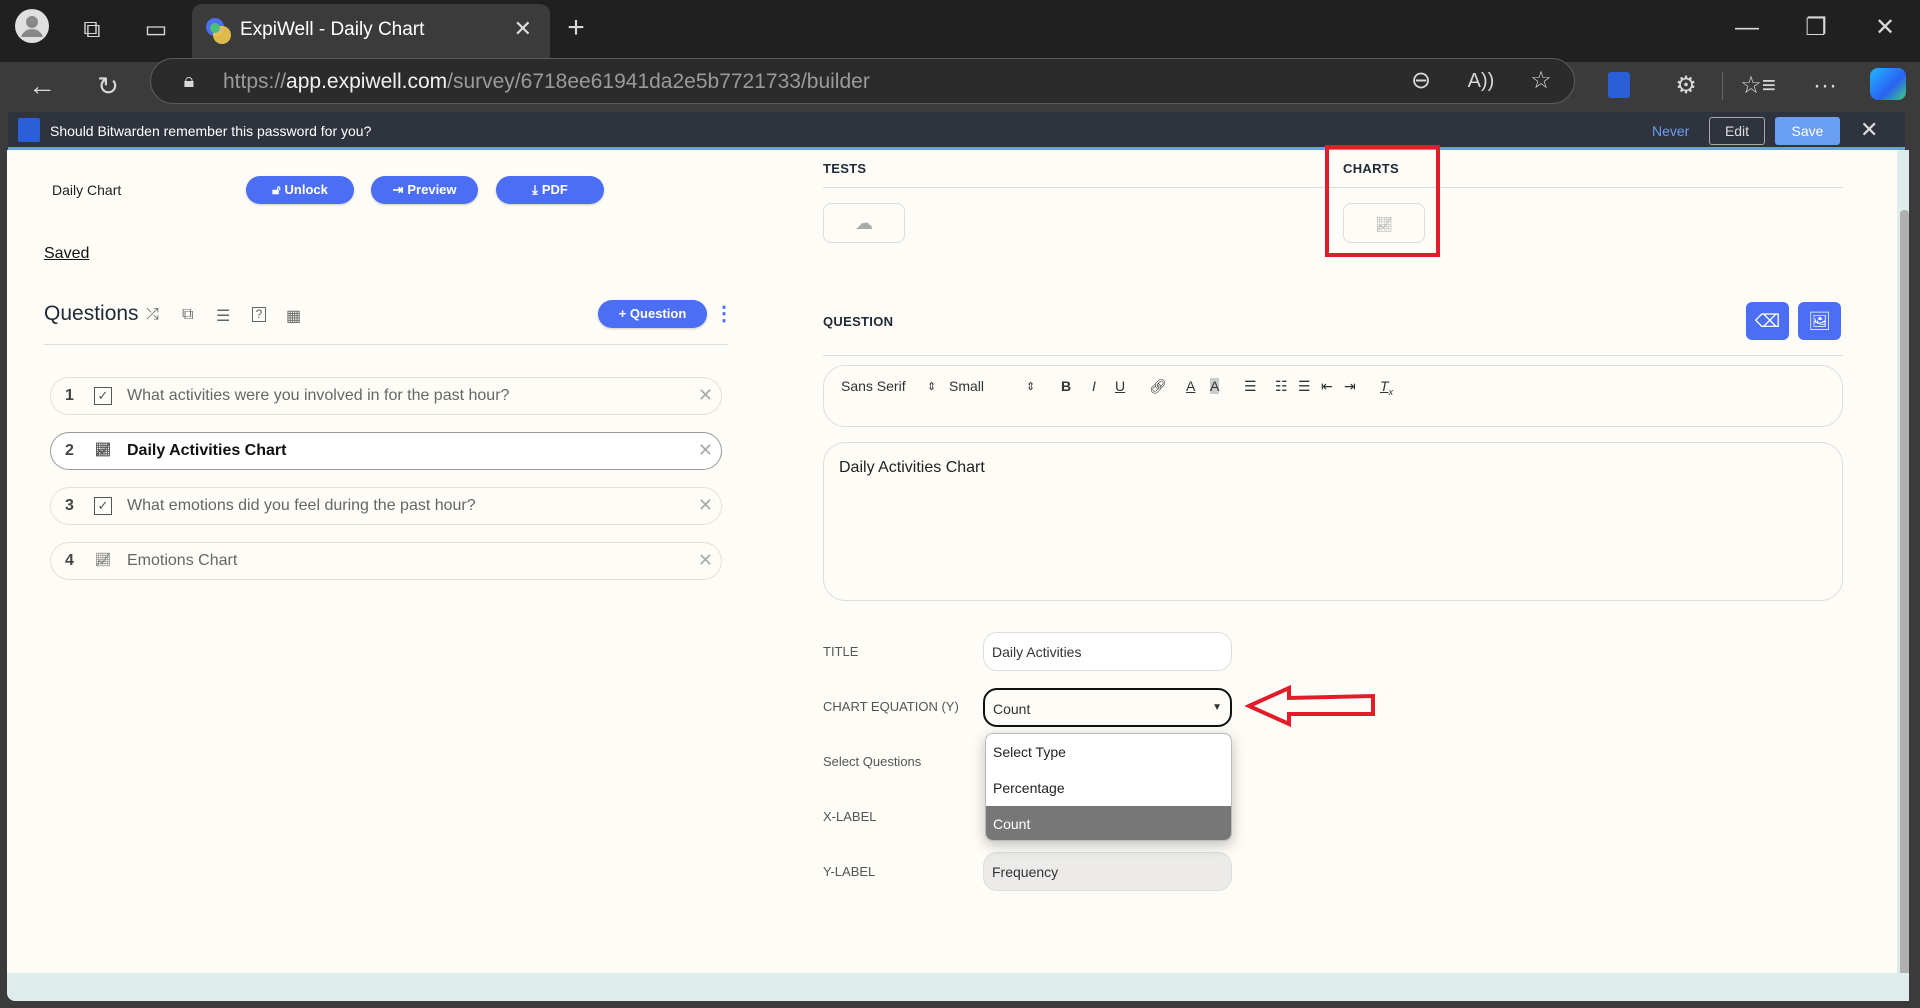 This screenshot has height=1008, width=1920. I want to click on italic-icon: I, so click(1094, 386).